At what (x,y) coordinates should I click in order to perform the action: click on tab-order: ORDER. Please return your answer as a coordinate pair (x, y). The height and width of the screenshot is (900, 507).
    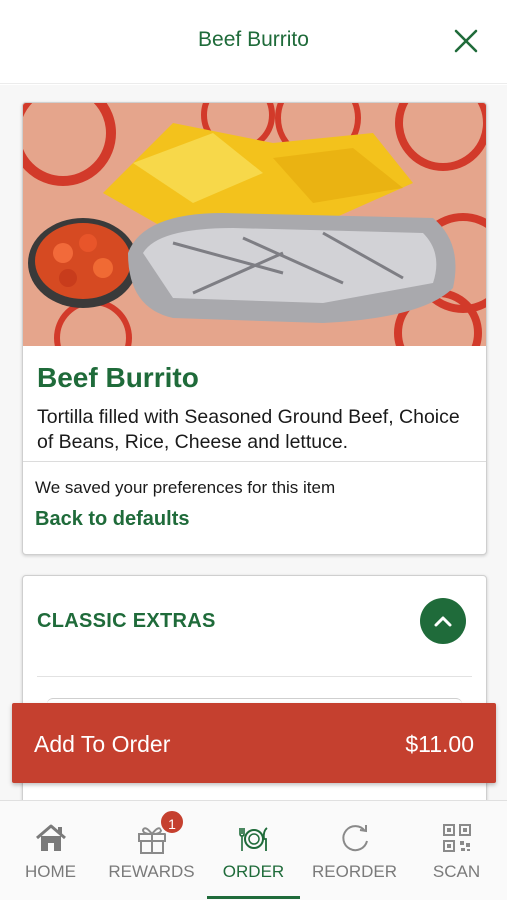
    Looking at the image, I should click on (253, 850).